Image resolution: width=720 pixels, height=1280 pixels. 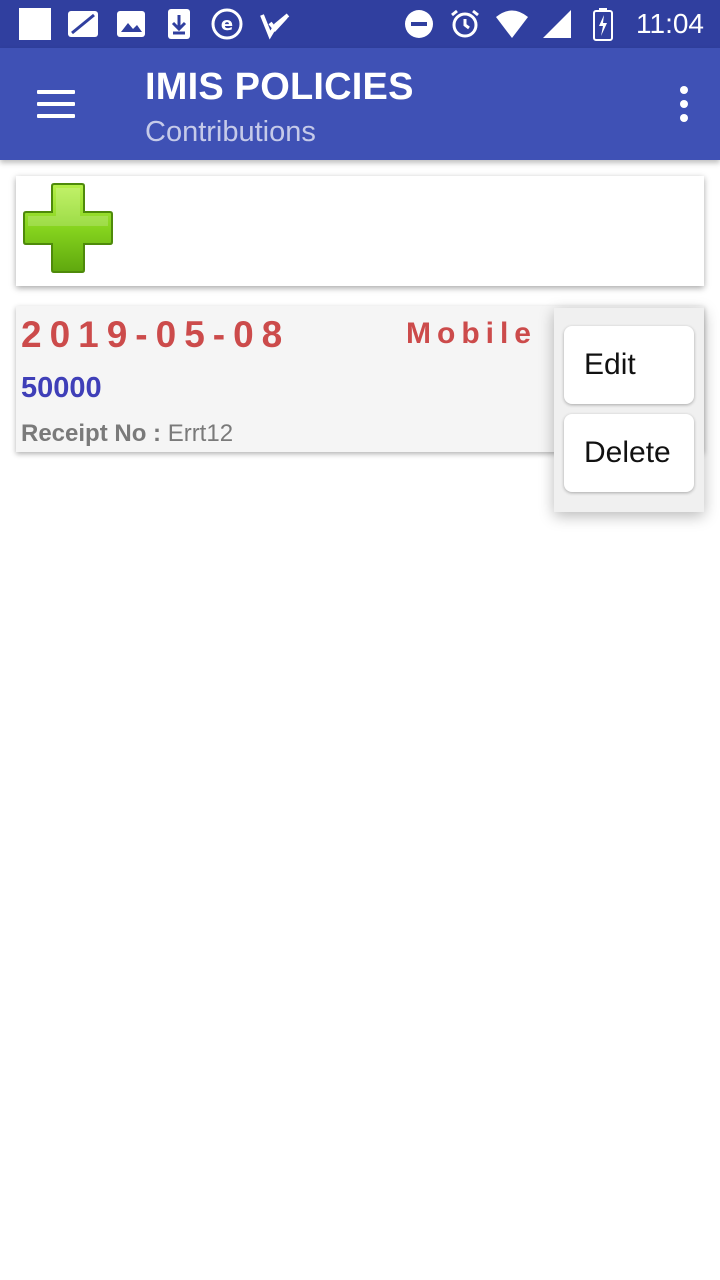 What do you see at coordinates (603, 24) in the screenshot?
I see `battery-icon` at bounding box center [603, 24].